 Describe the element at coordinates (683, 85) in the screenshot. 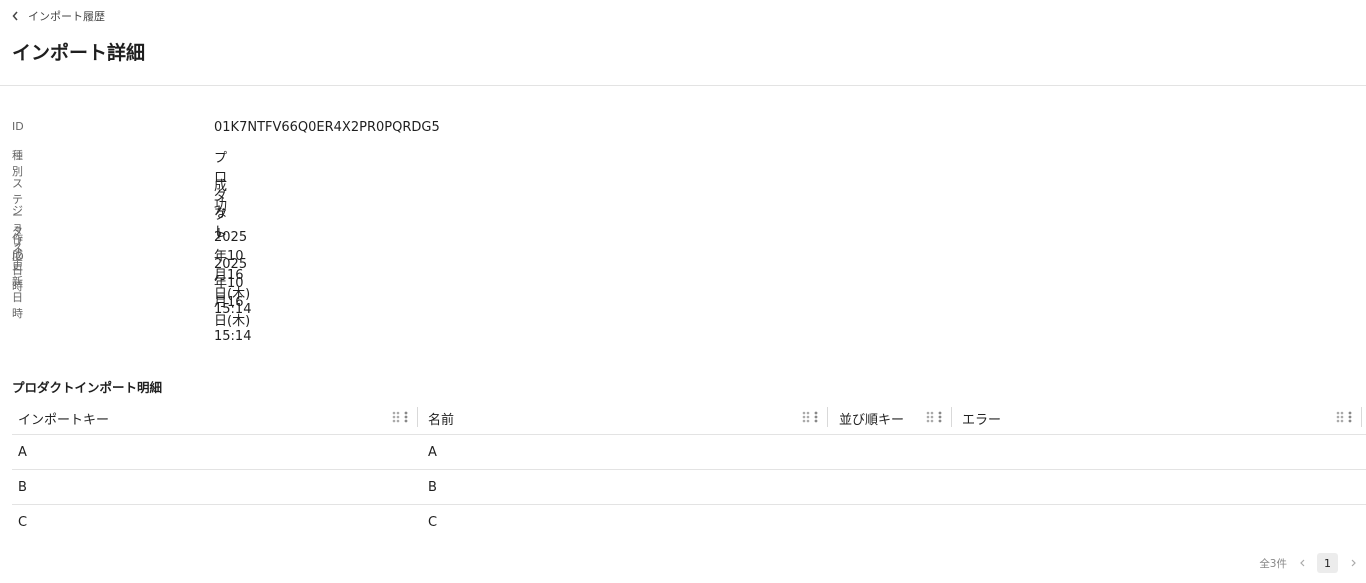

I see `header-divider` at that location.